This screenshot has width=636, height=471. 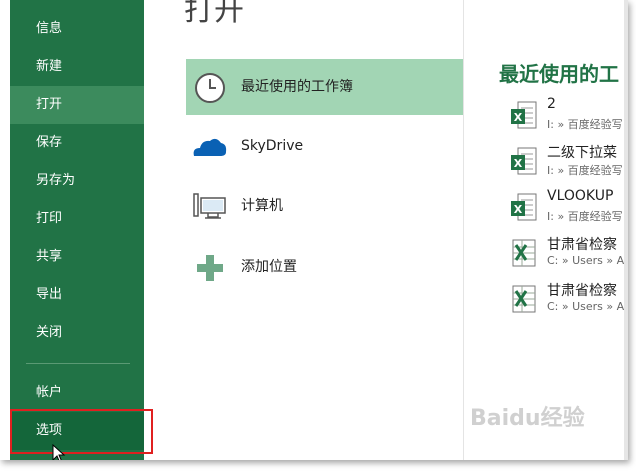 I want to click on place-label: SkyDrive, so click(x=272, y=146).